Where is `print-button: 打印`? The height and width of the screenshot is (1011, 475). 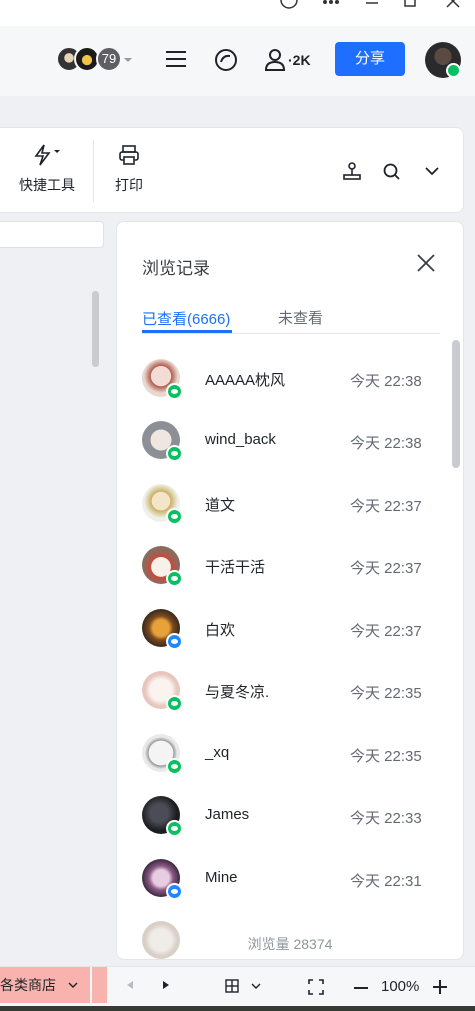 print-button: 打印 is located at coordinates (129, 169).